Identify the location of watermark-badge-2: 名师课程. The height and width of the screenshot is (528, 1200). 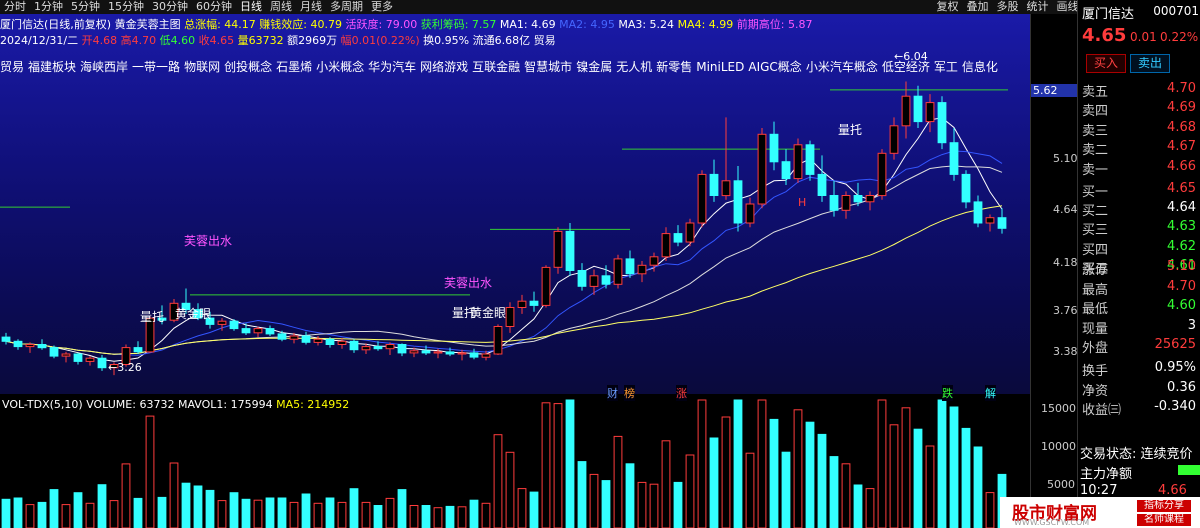
(1164, 520).